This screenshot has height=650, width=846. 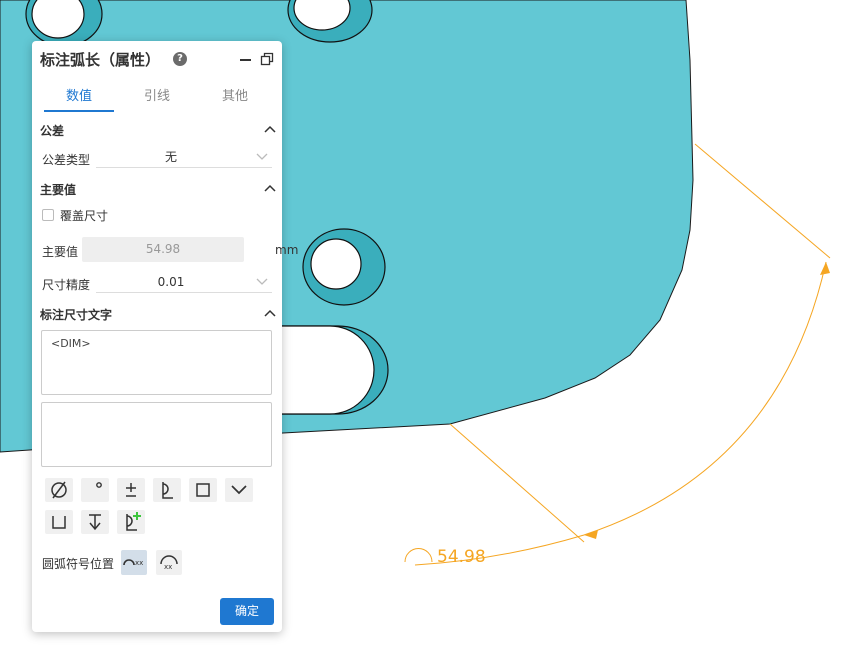 I want to click on collapse-tolerance-icon, so click(x=270, y=129).